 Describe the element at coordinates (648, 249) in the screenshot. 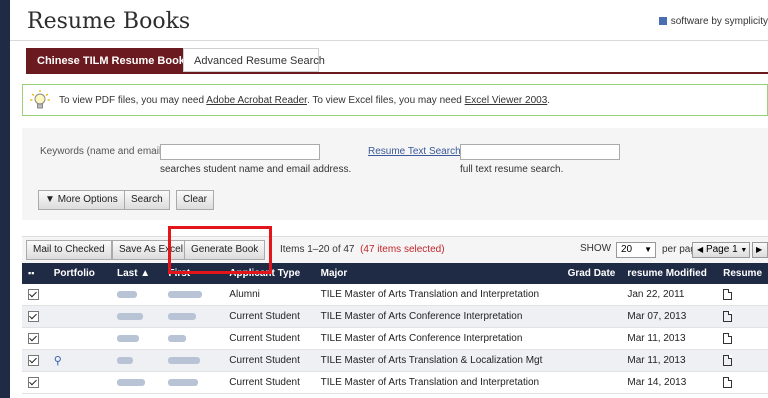

I see `chevron-down-icon: ▼` at that location.